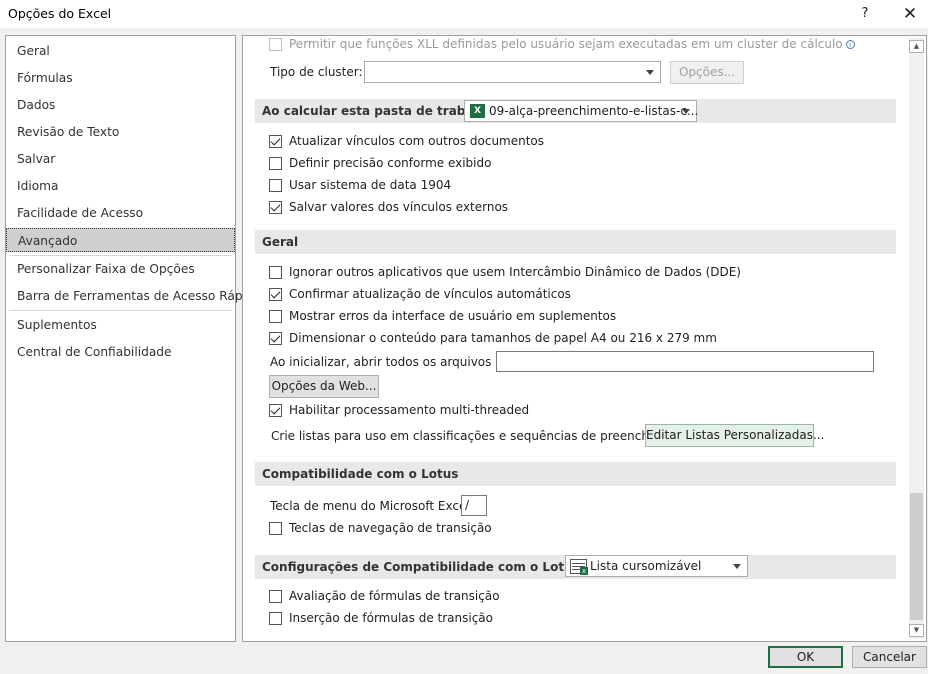 Image resolution: width=928 pixels, height=674 pixels. I want to click on nav-item-revisao-de-texto: Revisão de Texto, so click(120, 132).